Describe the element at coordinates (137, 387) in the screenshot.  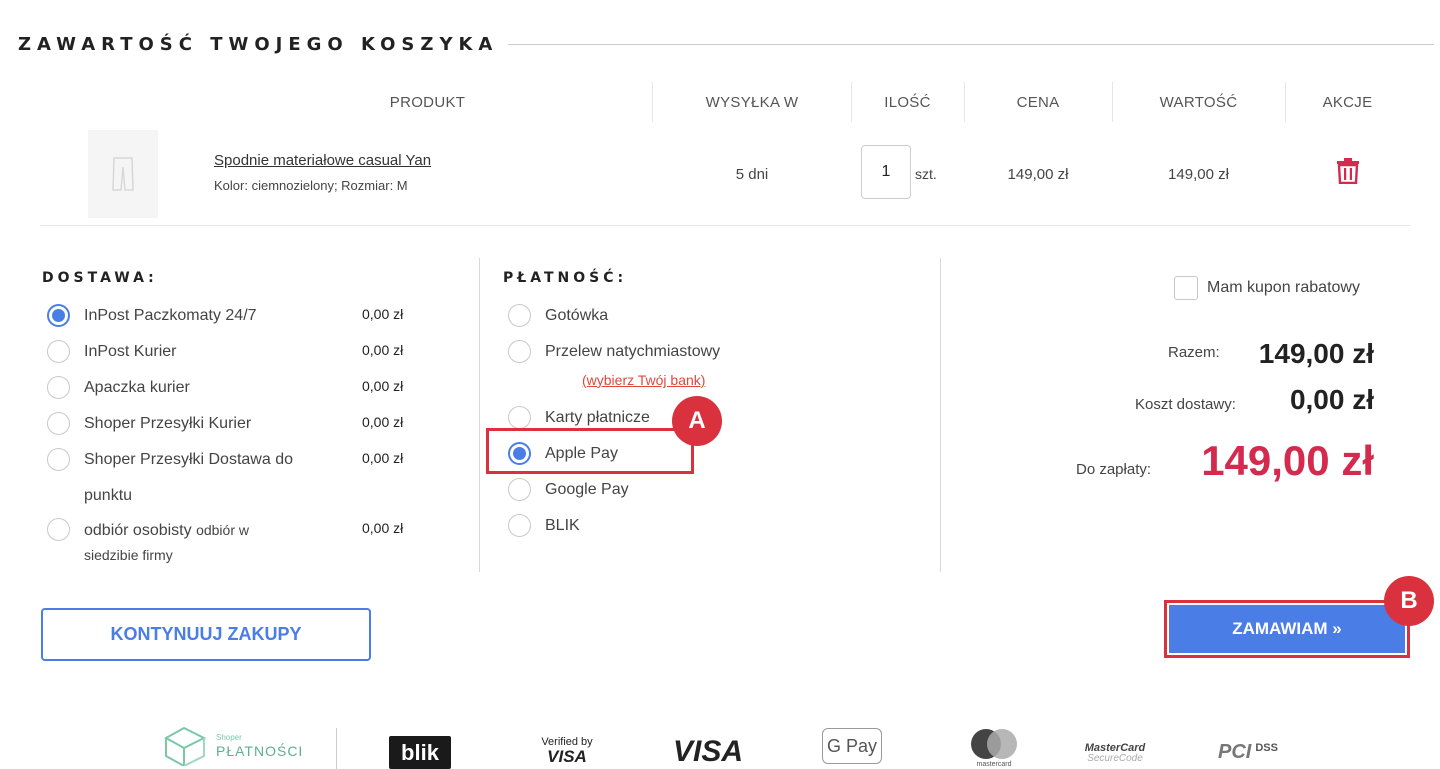
I see `delivery-option-label: Apaczka kurier` at that location.